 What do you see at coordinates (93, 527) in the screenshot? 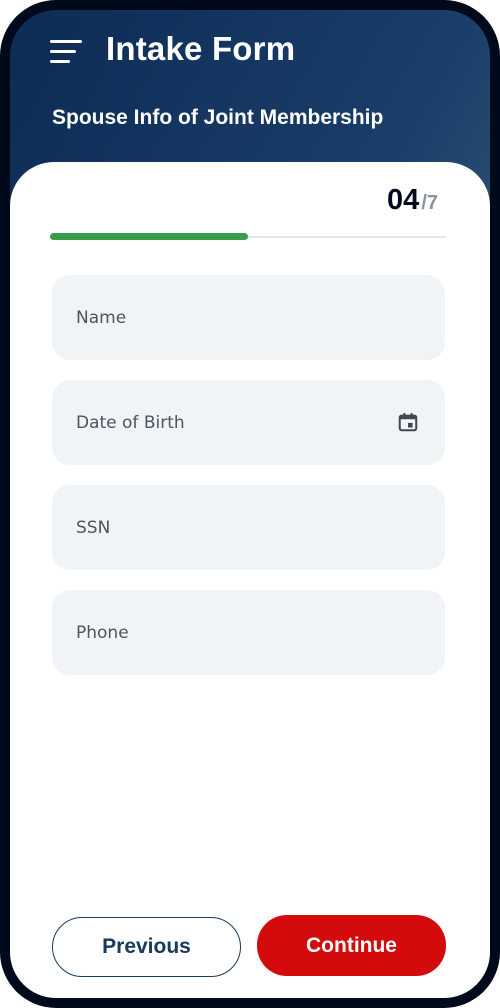
I see `ssn-field-label: SSN` at bounding box center [93, 527].